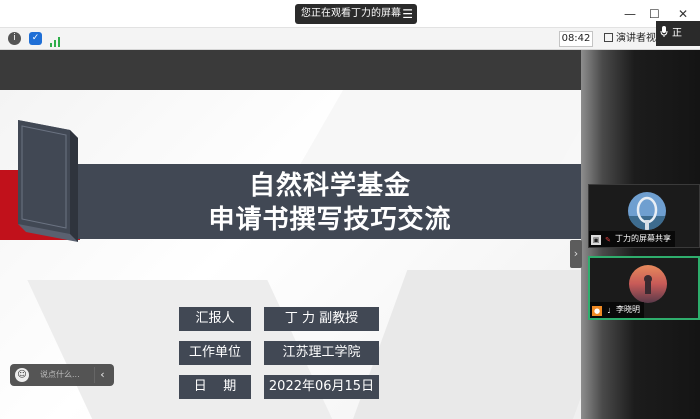  Describe the element at coordinates (683, 14) in the screenshot. I see `close-icon: ✕` at that location.